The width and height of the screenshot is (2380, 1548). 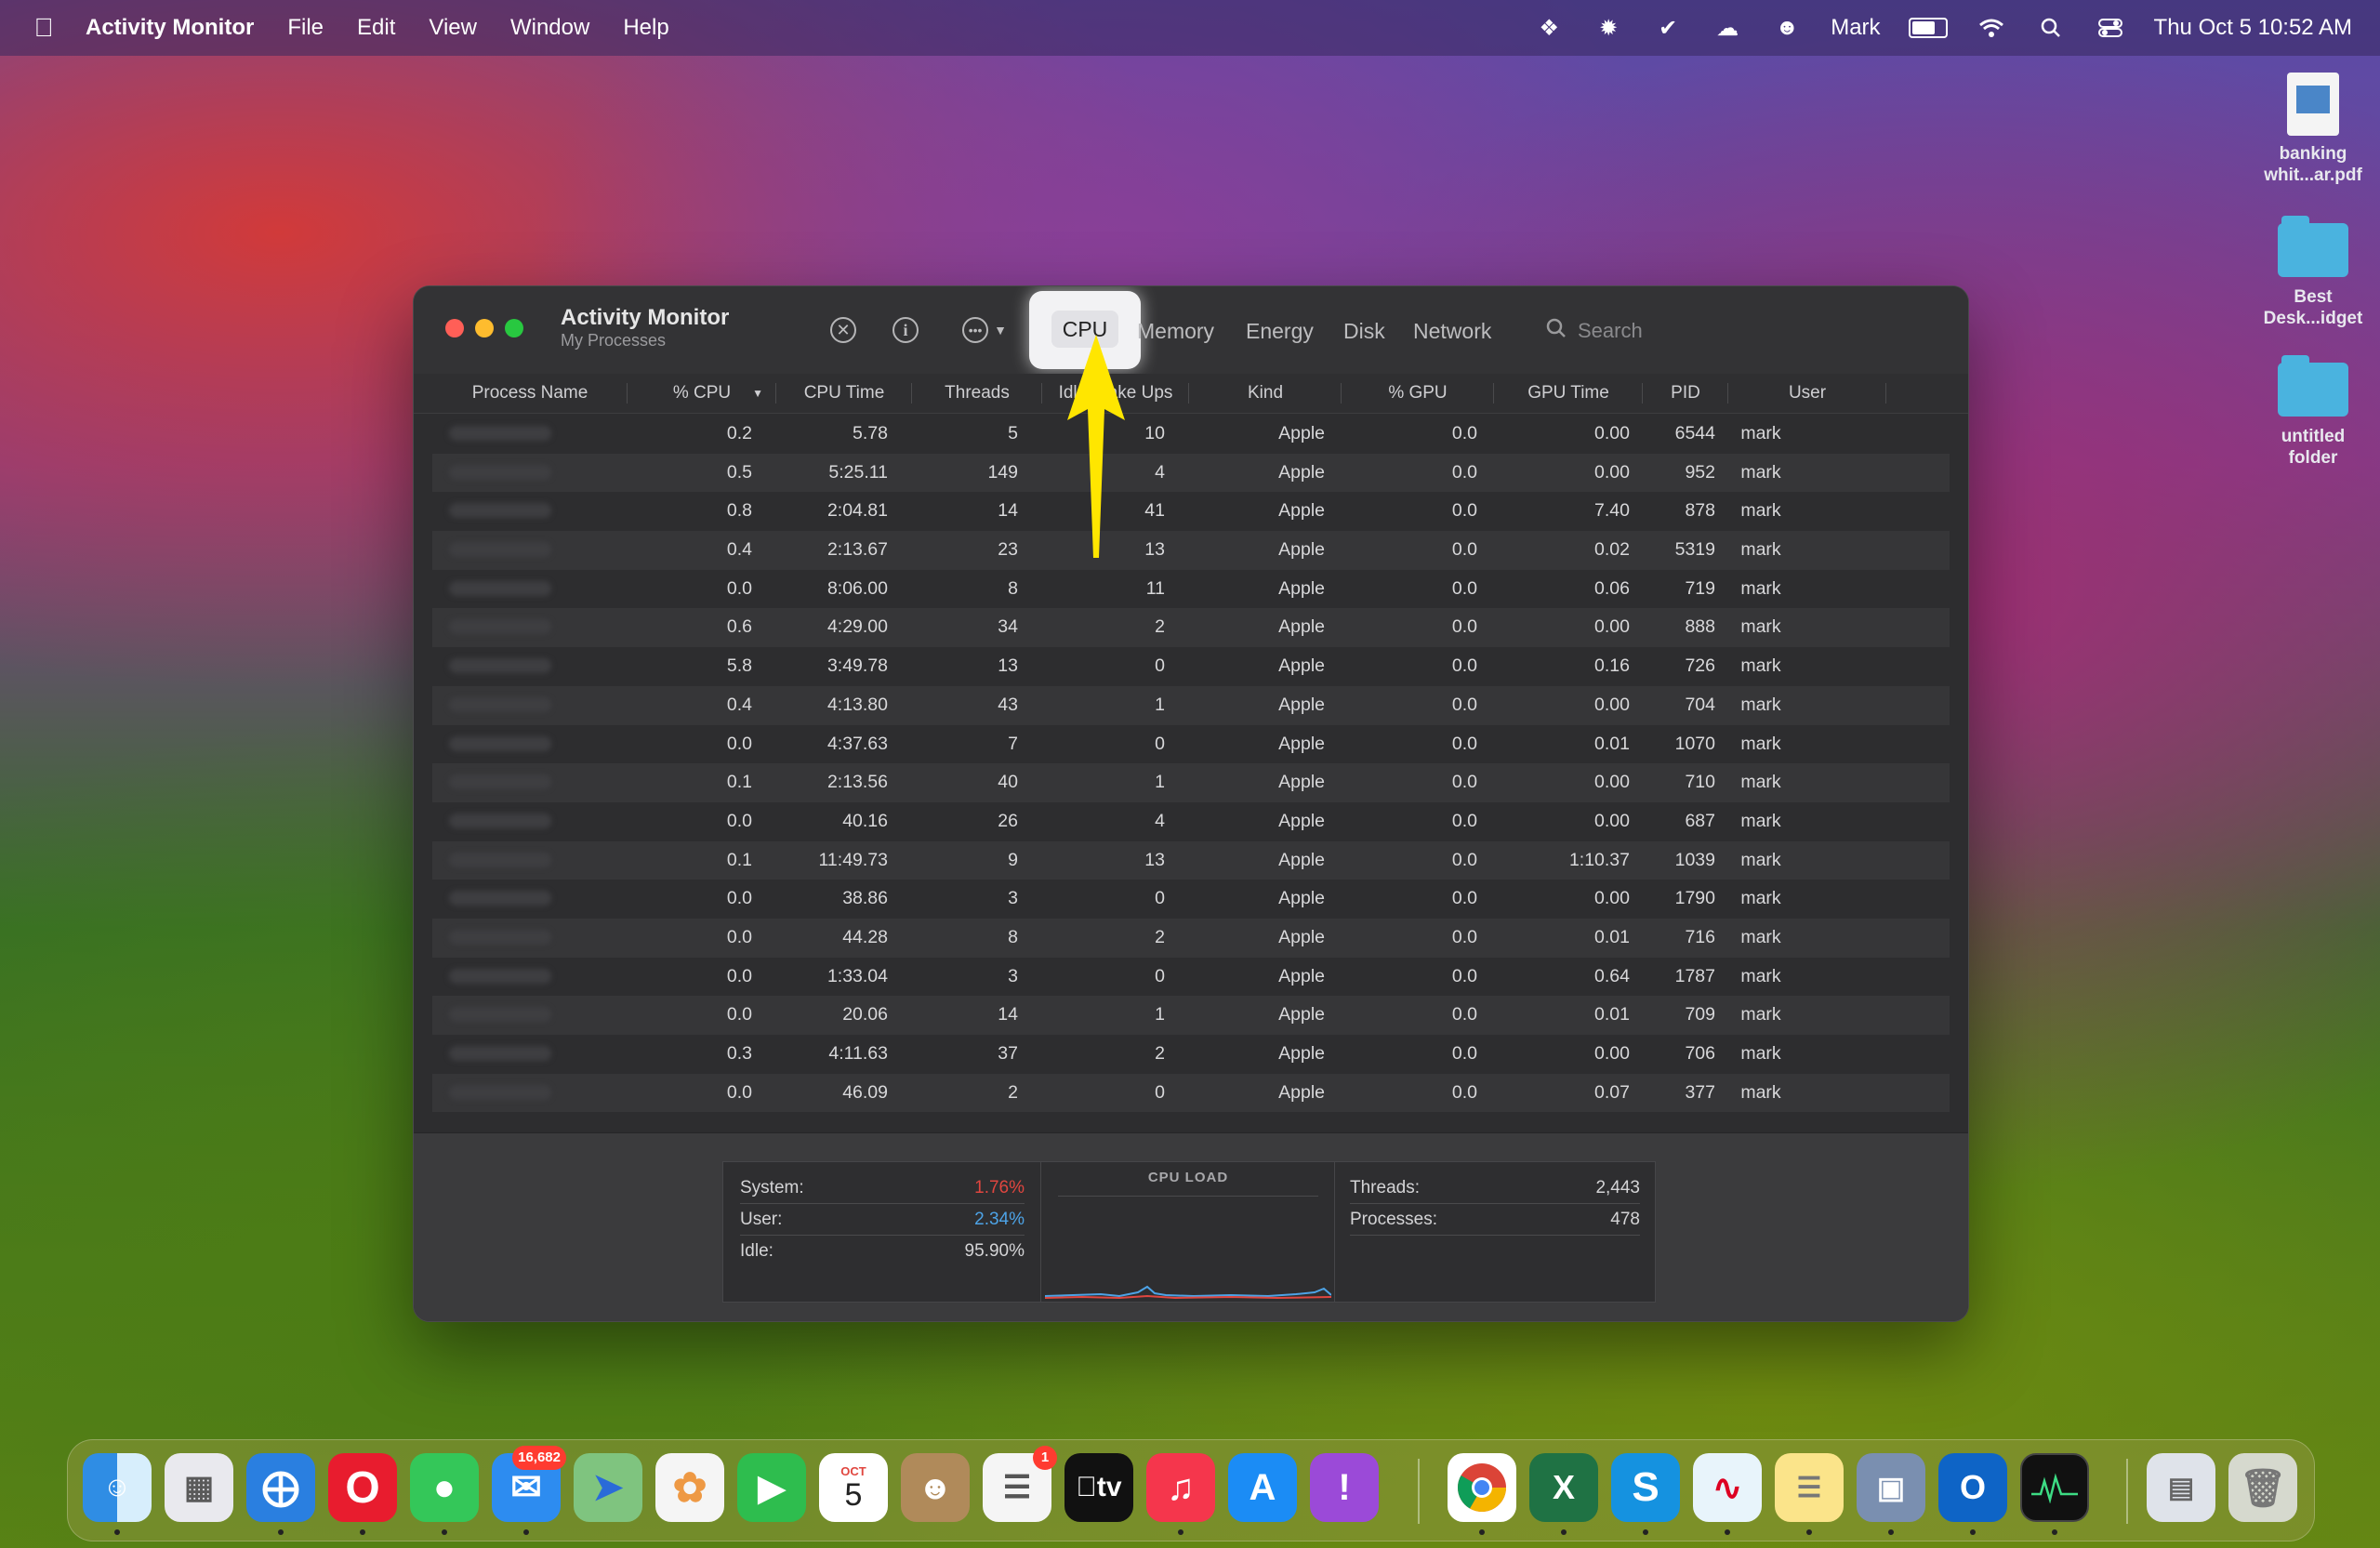 What do you see at coordinates (1191, 473) in the screenshot?
I see `table-row: 0.5 5:25.11 149 4 Apple 0.0 0.00 952 mark` at bounding box center [1191, 473].